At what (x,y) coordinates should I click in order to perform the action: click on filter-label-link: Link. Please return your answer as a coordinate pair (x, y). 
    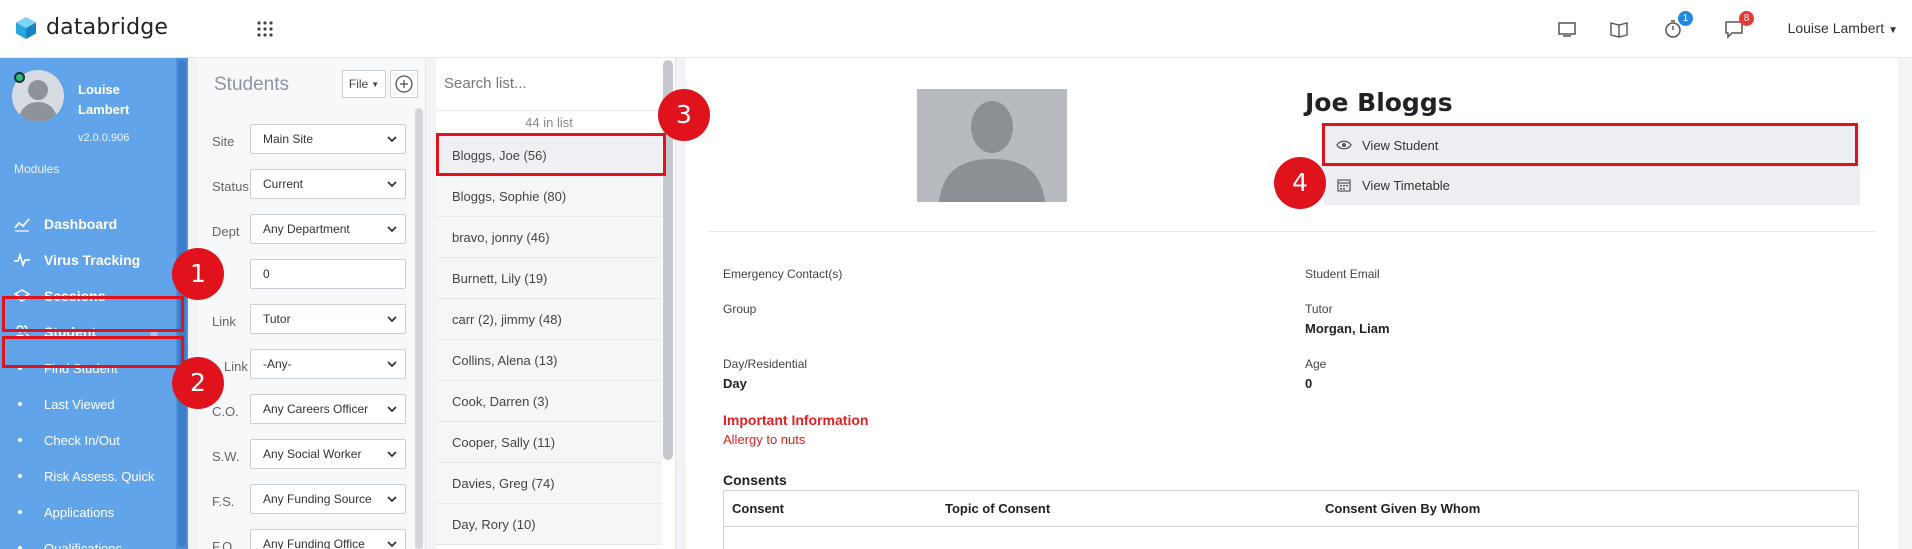
    Looking at the image, I should click on (224, 321).